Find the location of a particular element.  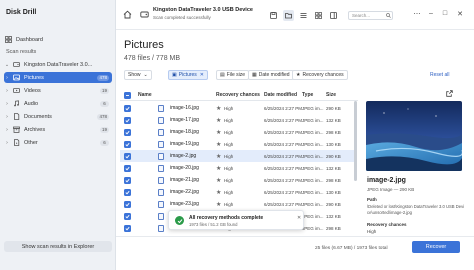

file-size: 130 KB is located at coordinates (333, 192).